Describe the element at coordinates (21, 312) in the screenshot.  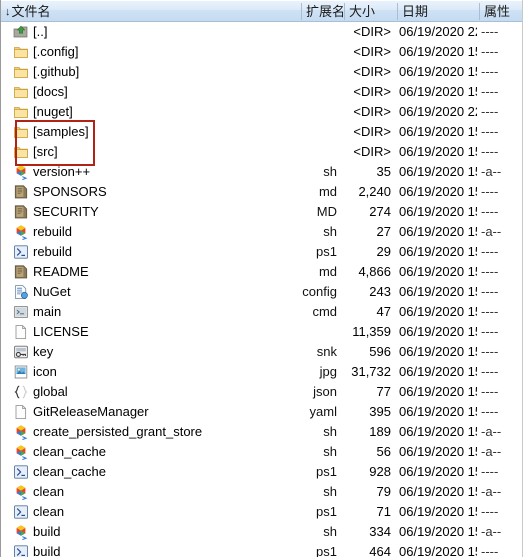
I see `cmd-icon` at that location.